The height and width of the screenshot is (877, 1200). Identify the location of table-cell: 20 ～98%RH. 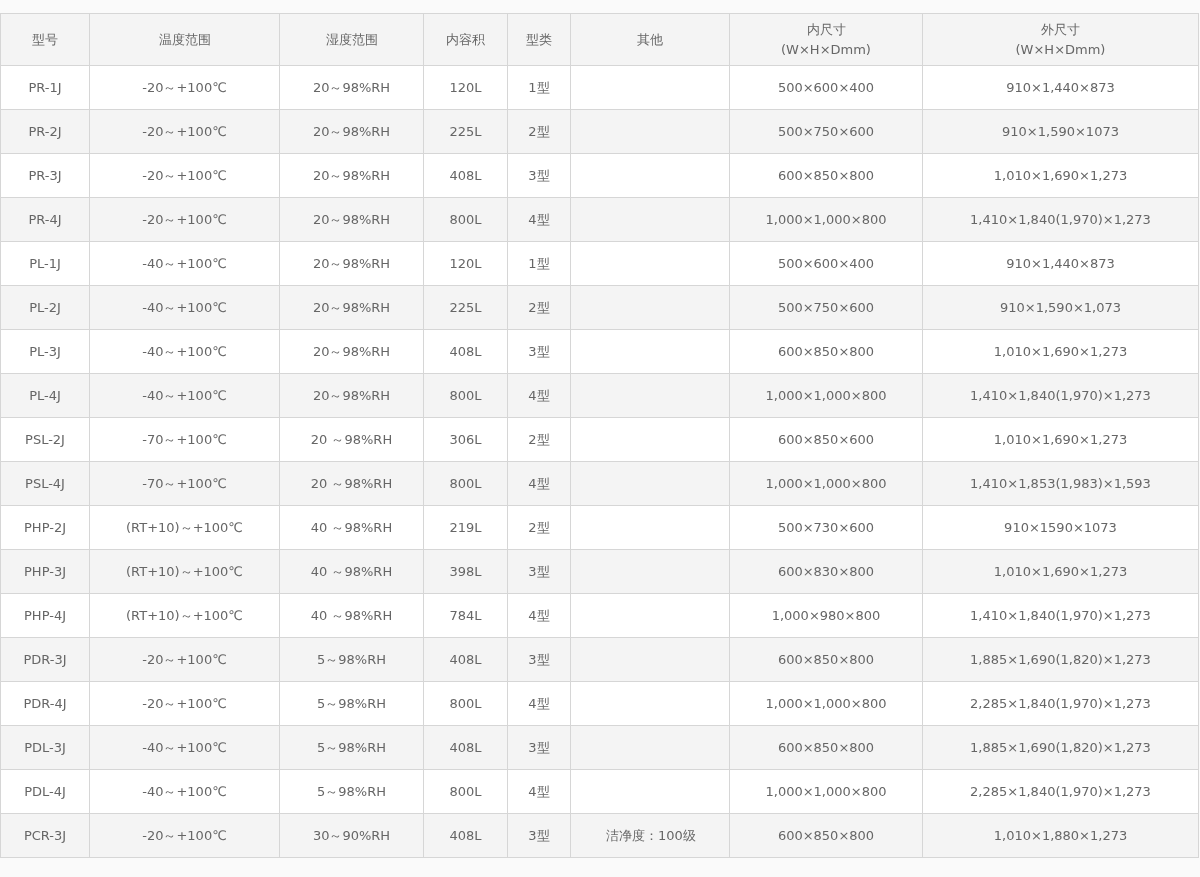
(351, 483).